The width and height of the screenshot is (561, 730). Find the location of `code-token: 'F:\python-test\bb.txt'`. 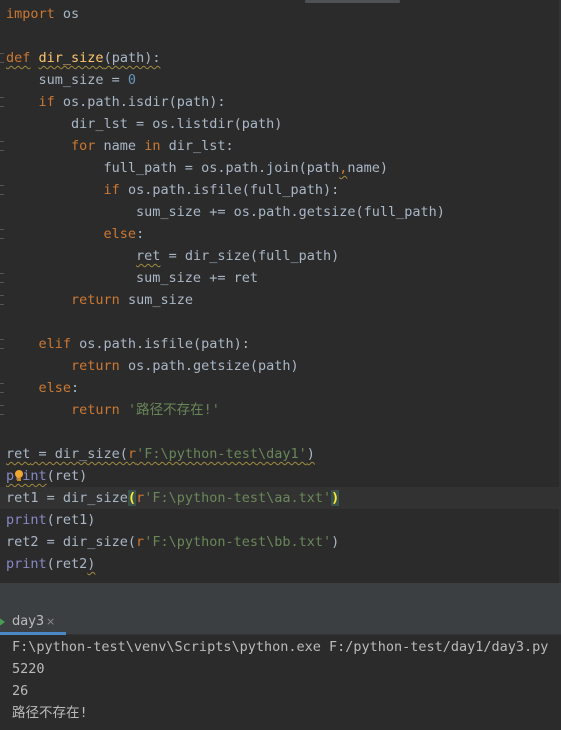

code-token: 'F:\python-test\bb.txt' is located at coordinates (238, 542).